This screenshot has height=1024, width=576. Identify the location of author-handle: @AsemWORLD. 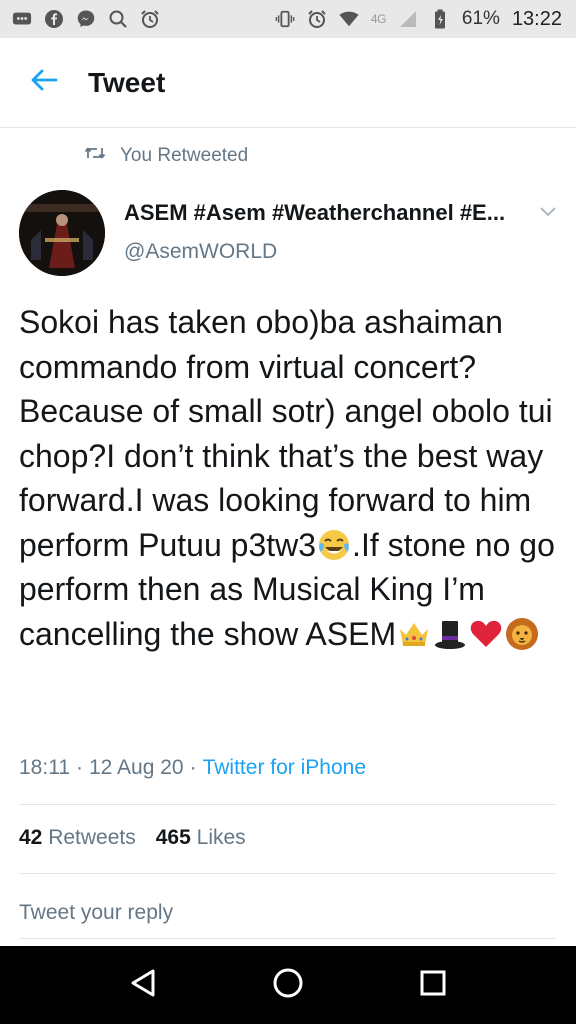
(334, 252).